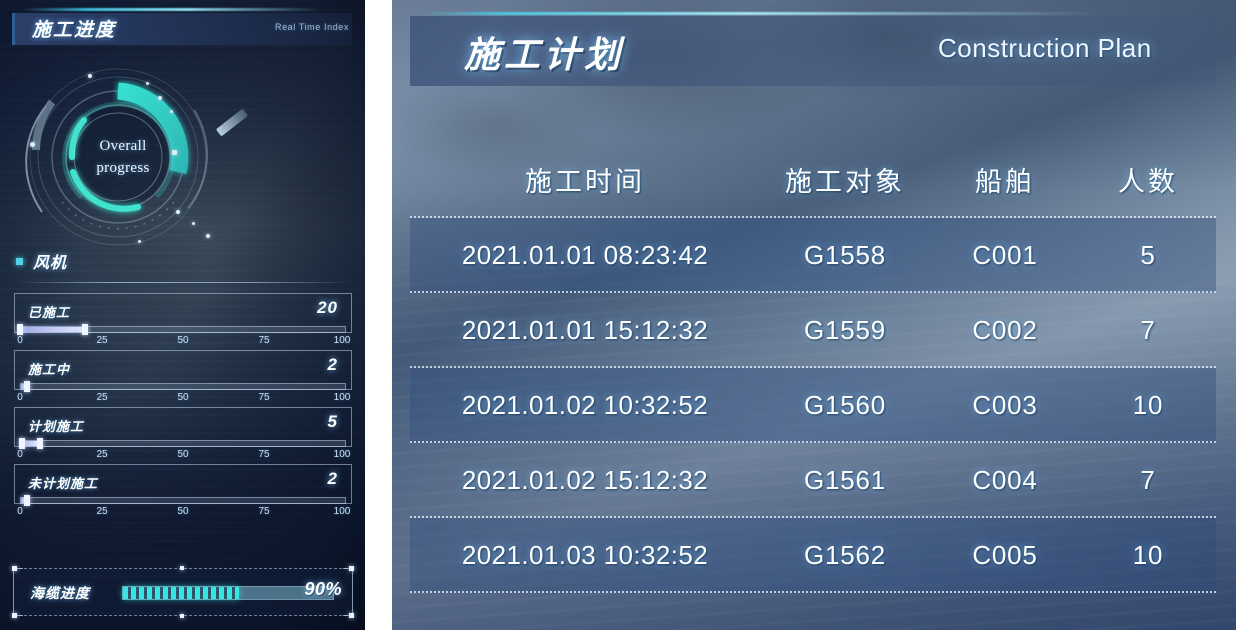 The width and height of the screenshot is (1236, 630). What do you see at coordinates (585, 255) in the screenshot?
I see `cell-time: 2021.01.01 08:23:42` at bounding box center [585, 255].